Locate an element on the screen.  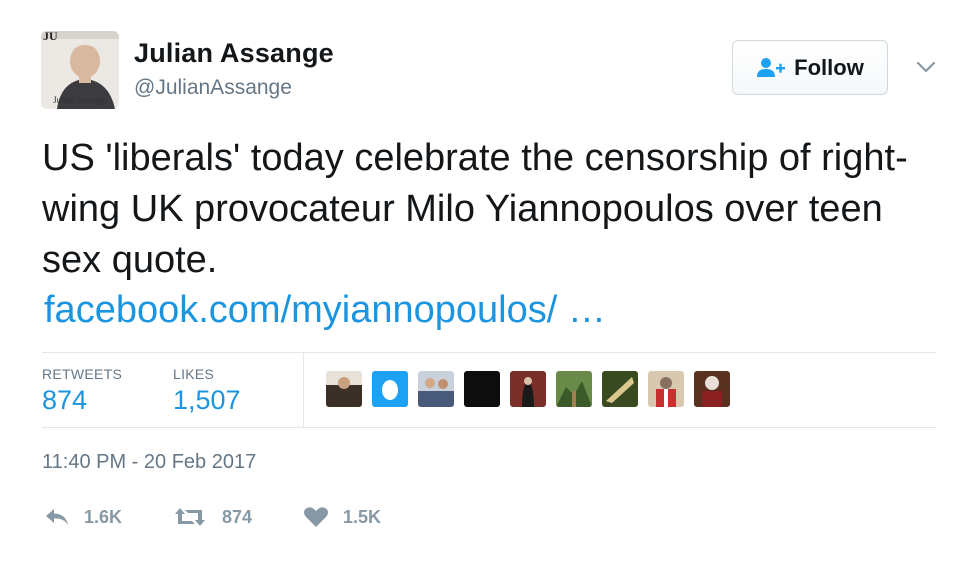
stats-top-divider is located at coordinates (489, 352).